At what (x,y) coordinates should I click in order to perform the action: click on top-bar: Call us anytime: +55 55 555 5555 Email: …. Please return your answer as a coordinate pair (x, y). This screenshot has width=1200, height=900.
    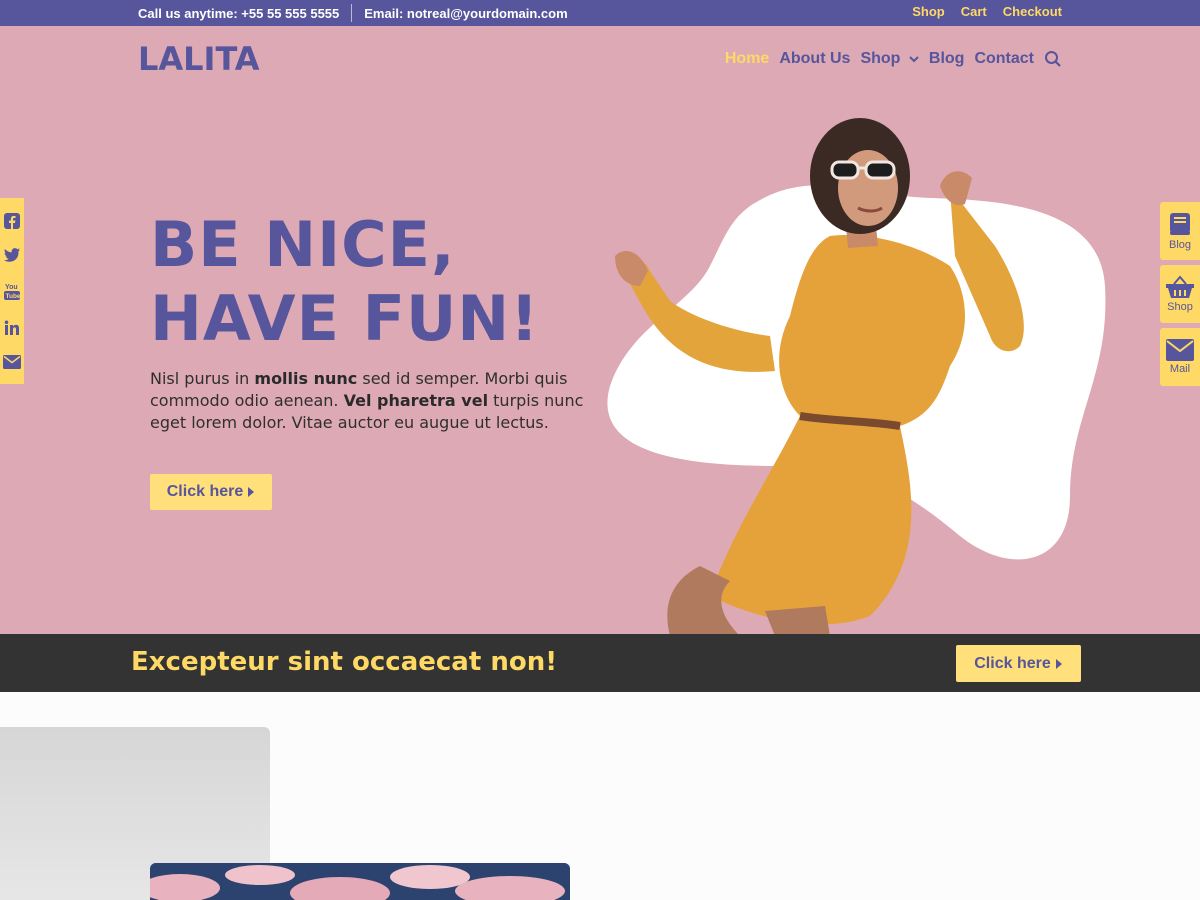
    Looking at the image, I should click on (600, 13).